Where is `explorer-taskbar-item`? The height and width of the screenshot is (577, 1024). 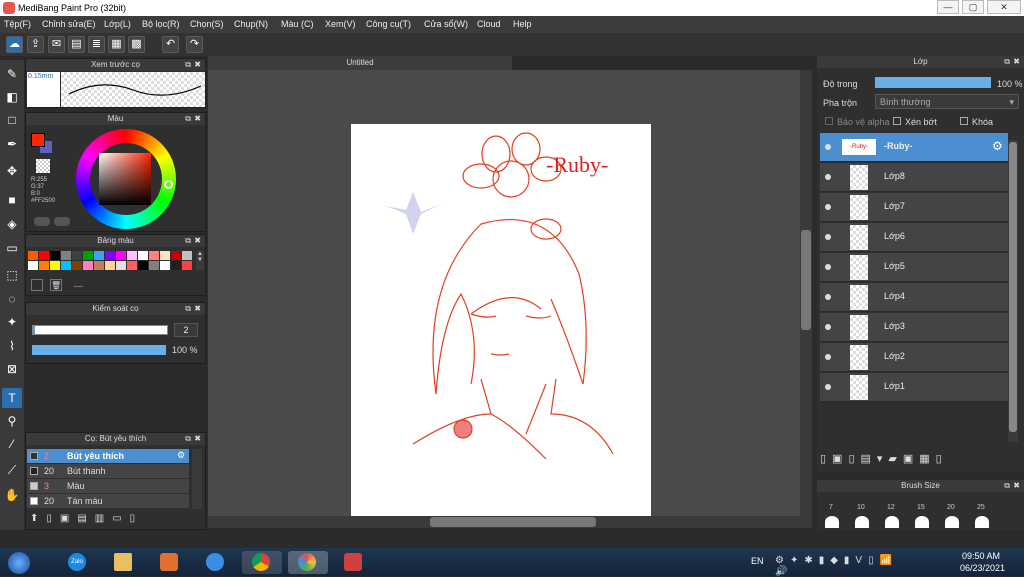
explorer-taskbar-item is located at coordinates (124, 562).